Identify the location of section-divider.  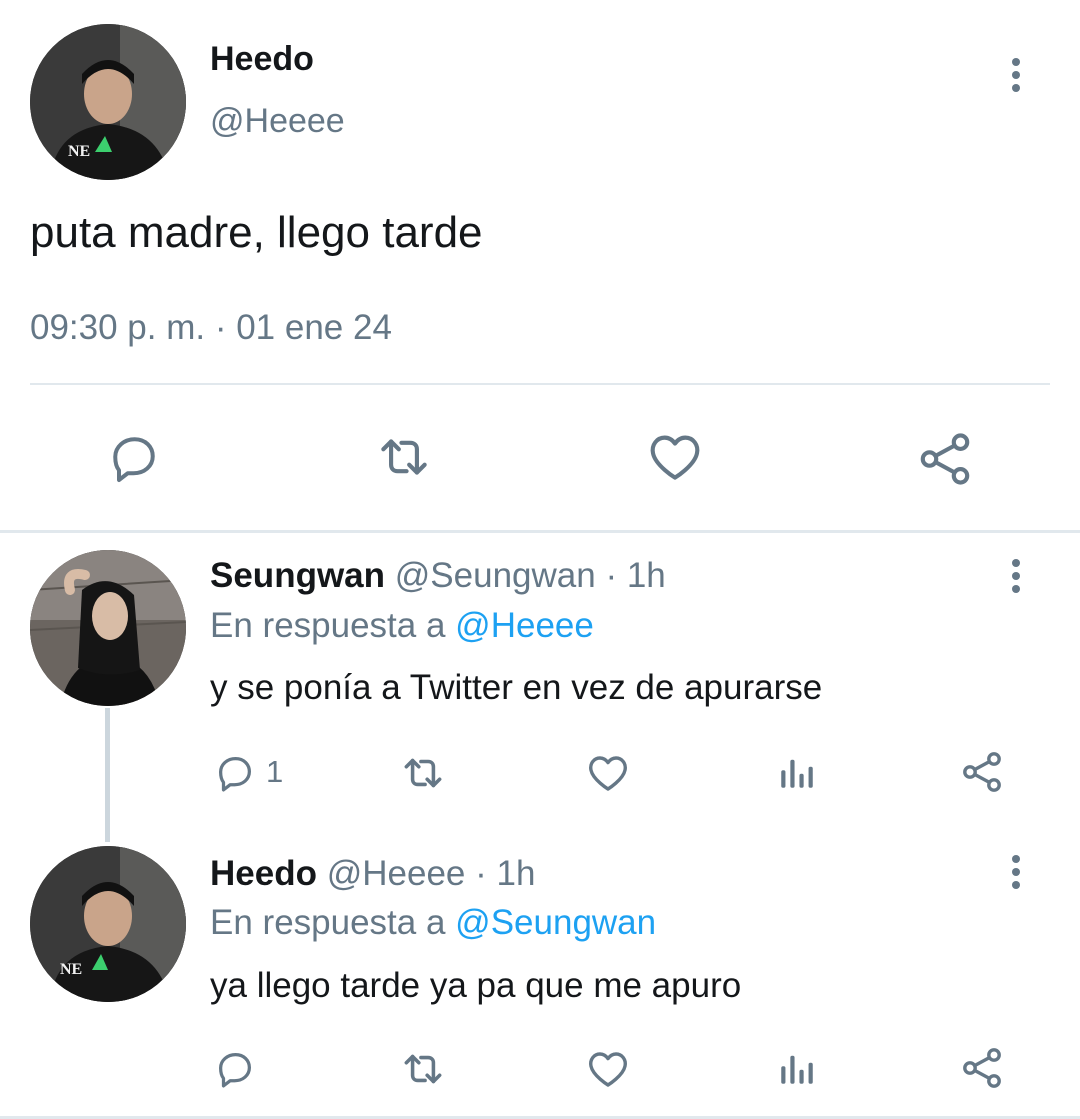
(540, 531).